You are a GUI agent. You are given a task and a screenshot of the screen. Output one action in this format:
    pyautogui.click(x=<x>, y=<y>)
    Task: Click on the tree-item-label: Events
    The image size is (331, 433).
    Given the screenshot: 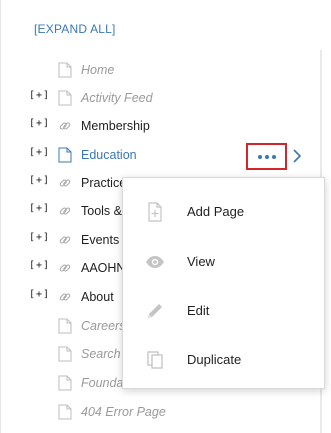 What is the action you would take?
    pyautogui.click(x=100, y=240)
    